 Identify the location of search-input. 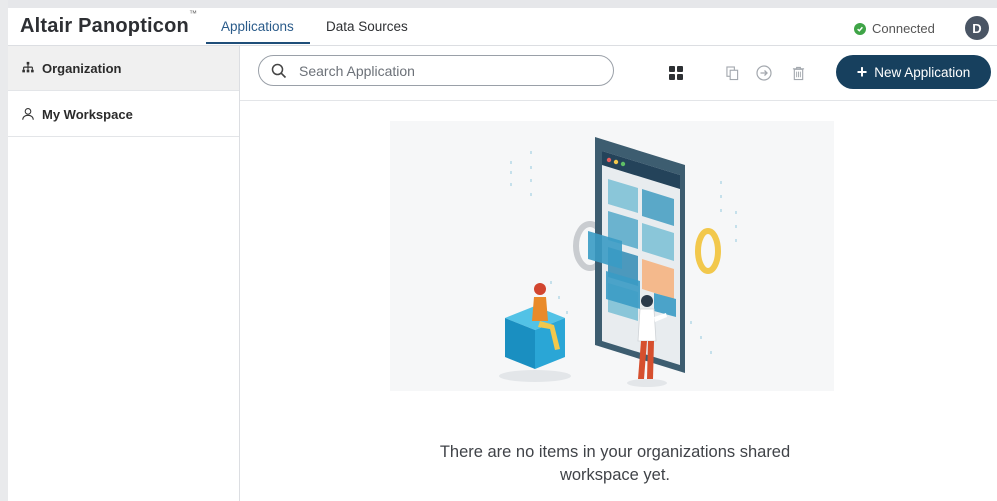
(444, 70).